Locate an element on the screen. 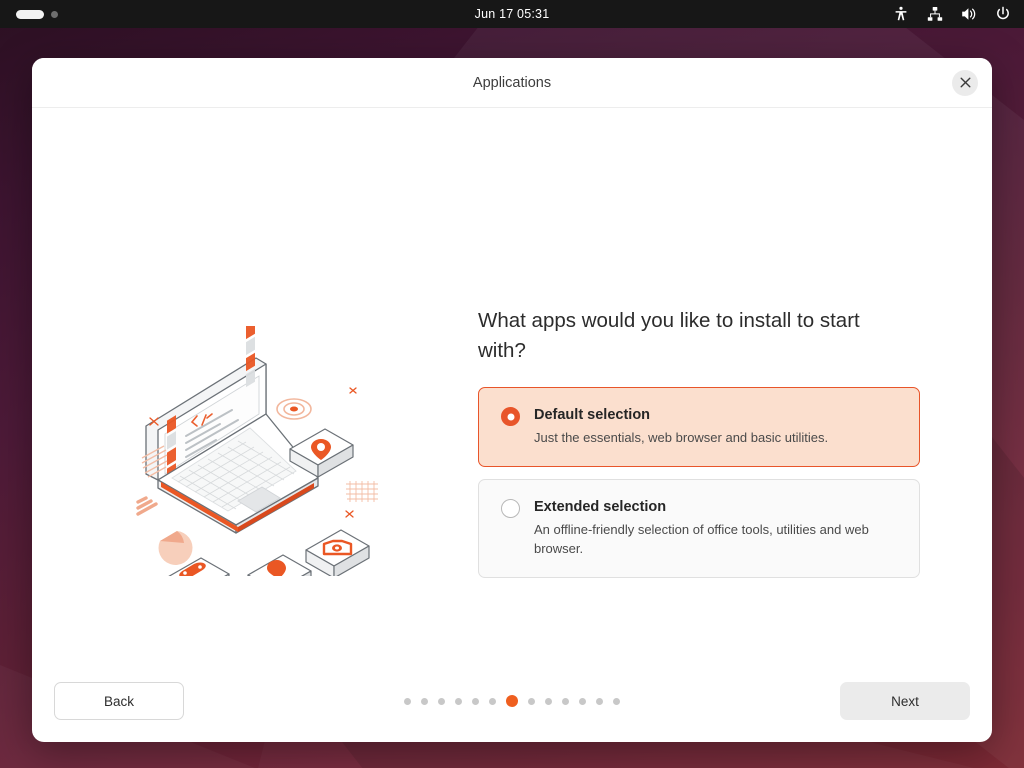 The height and width of the screenshot is (768, 1024). applications-illustration is located at coordinates (258, 451).